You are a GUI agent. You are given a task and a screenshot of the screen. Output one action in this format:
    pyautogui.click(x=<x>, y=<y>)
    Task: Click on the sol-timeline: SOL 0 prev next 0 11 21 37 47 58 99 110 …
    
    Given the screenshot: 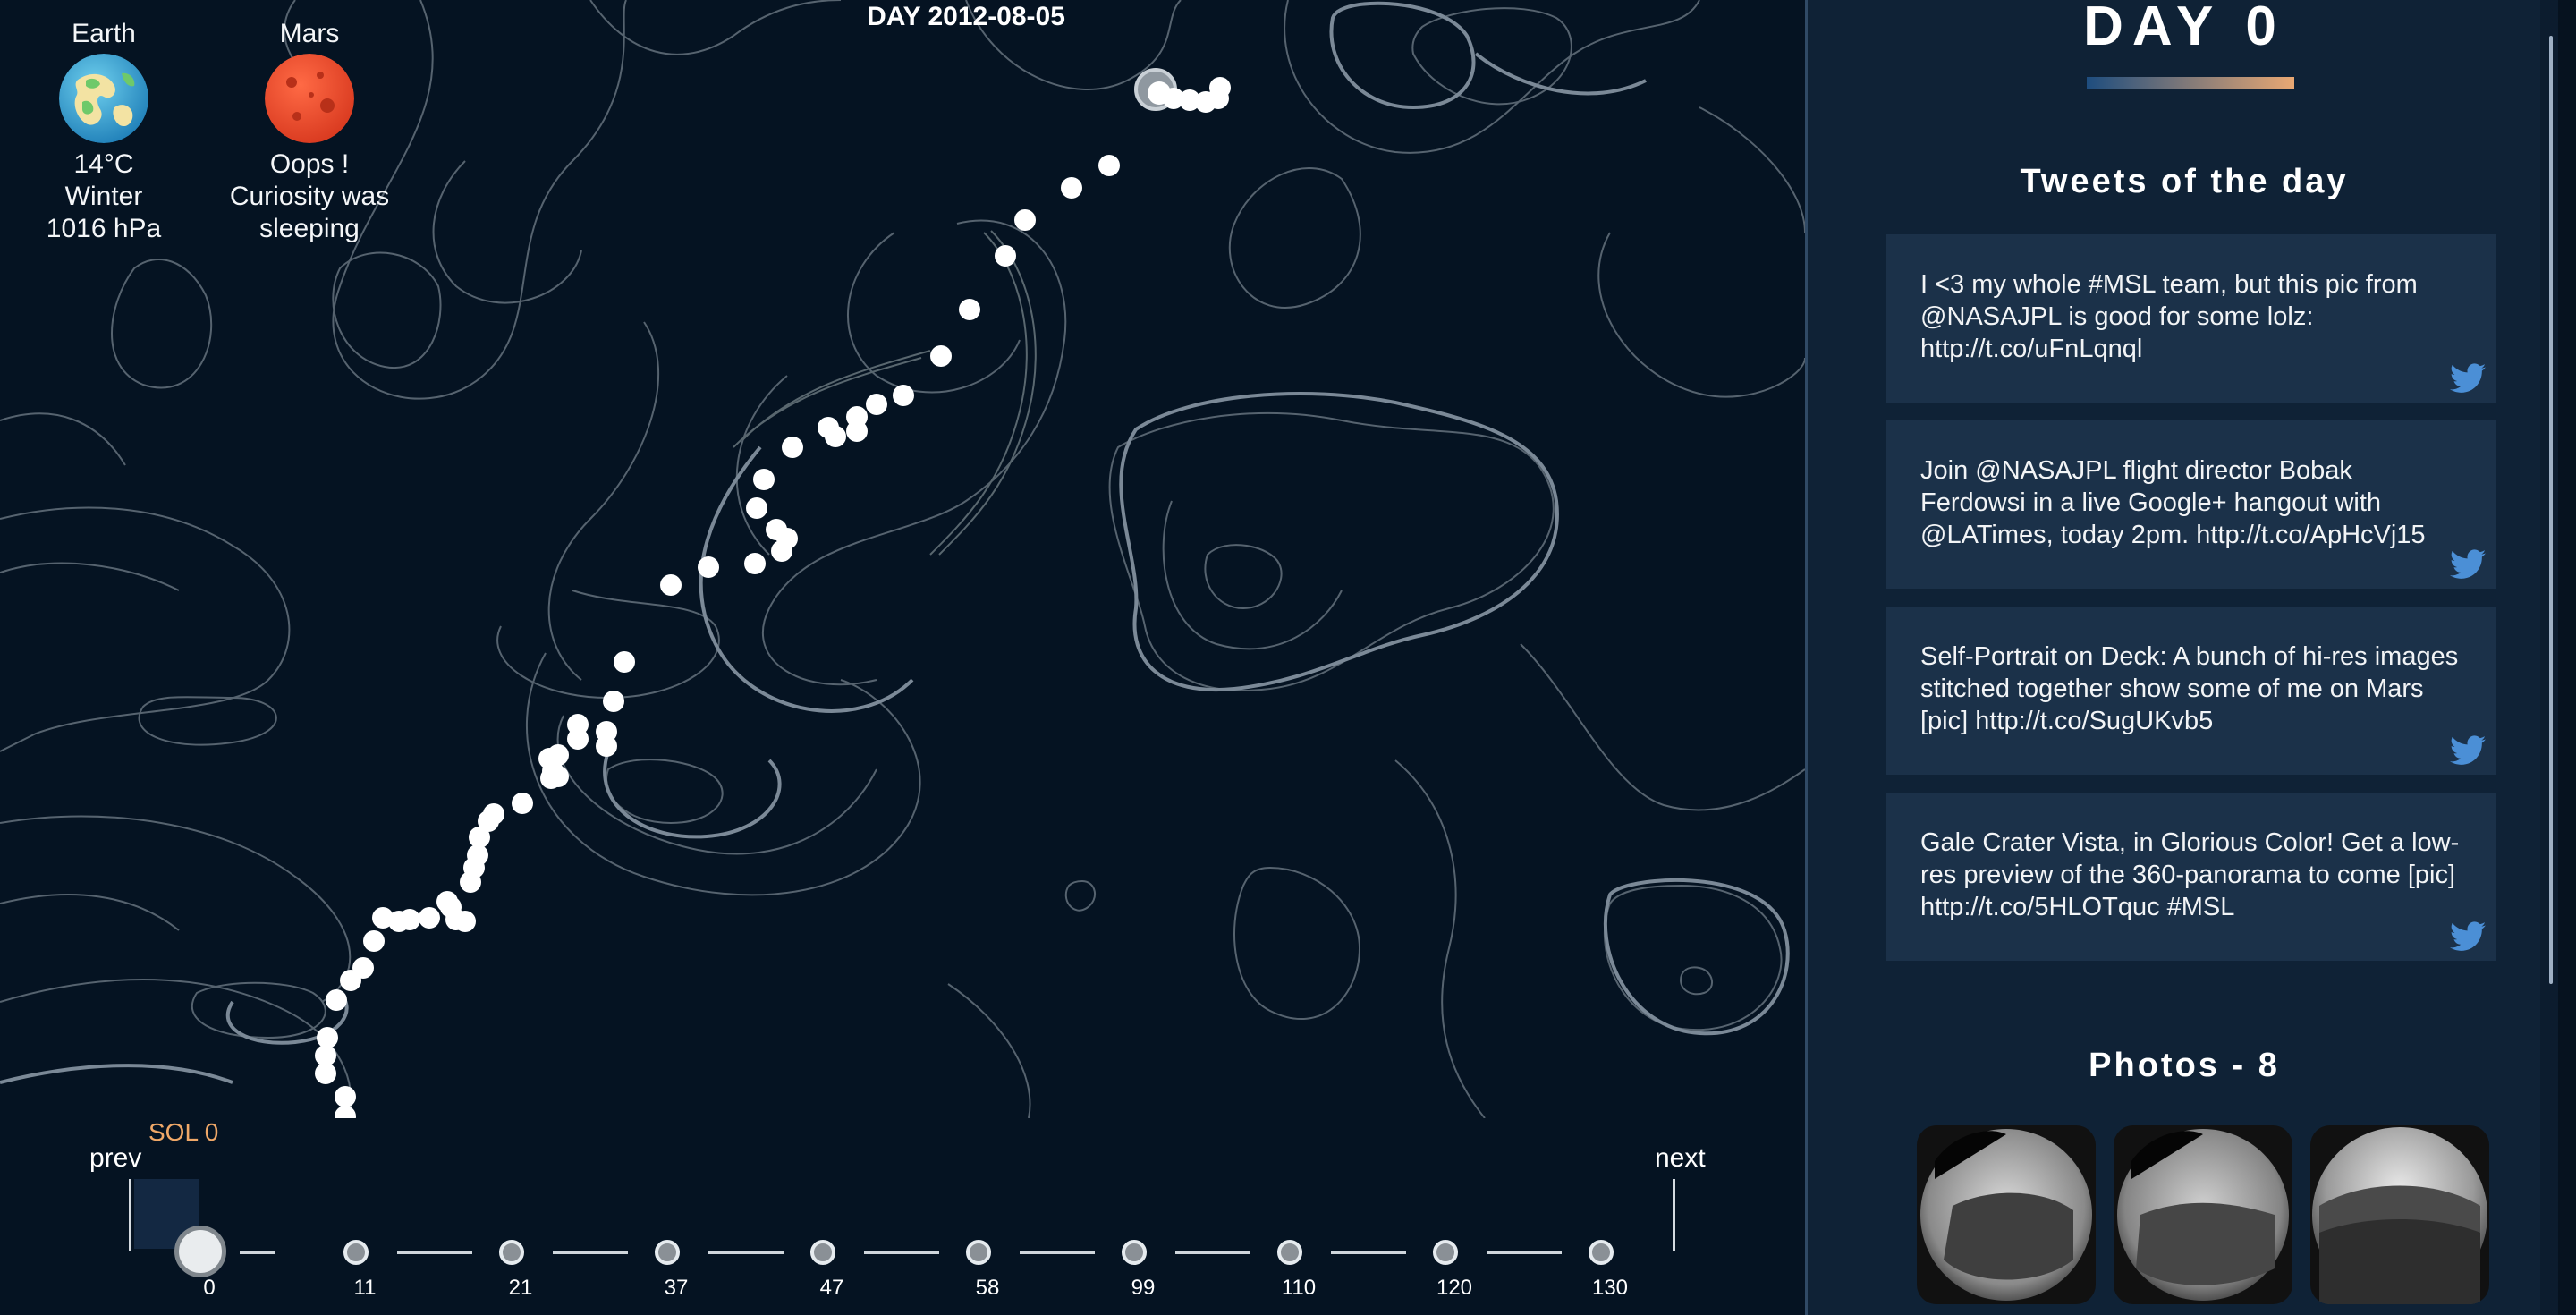 What is the action you would take?
    pyautogui.click(x=902, y=1216)
    